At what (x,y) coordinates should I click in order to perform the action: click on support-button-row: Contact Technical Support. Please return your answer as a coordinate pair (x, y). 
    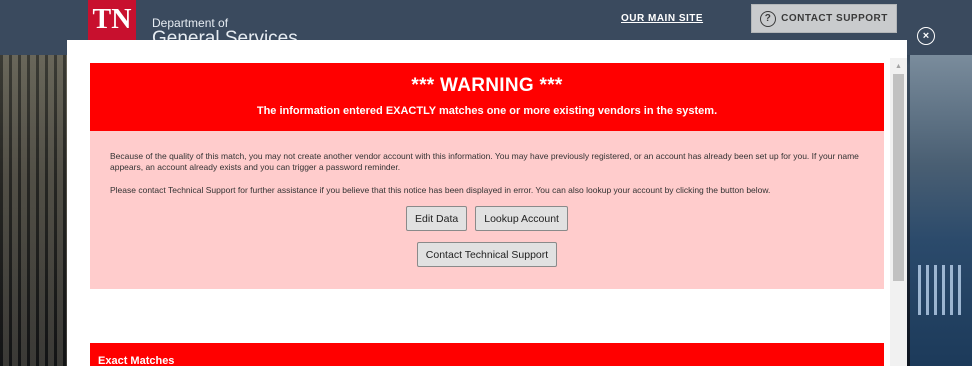
    Looking at the image, I should click on (487, 254).